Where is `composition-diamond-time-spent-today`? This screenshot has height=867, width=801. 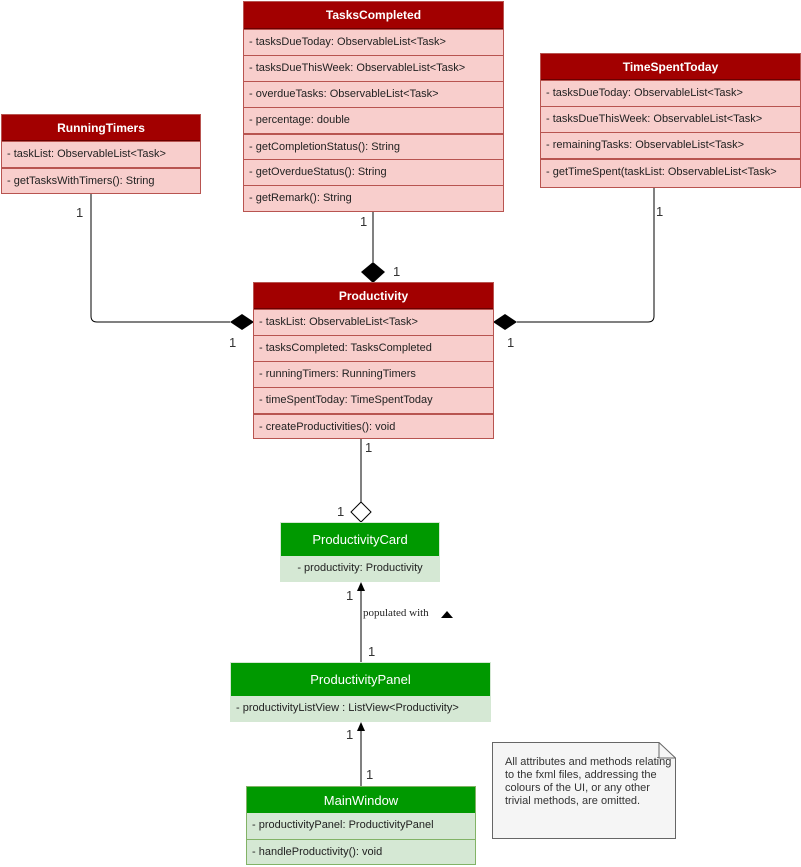 composition-diamond-time-spent-today is located at coordinates (505, 322).